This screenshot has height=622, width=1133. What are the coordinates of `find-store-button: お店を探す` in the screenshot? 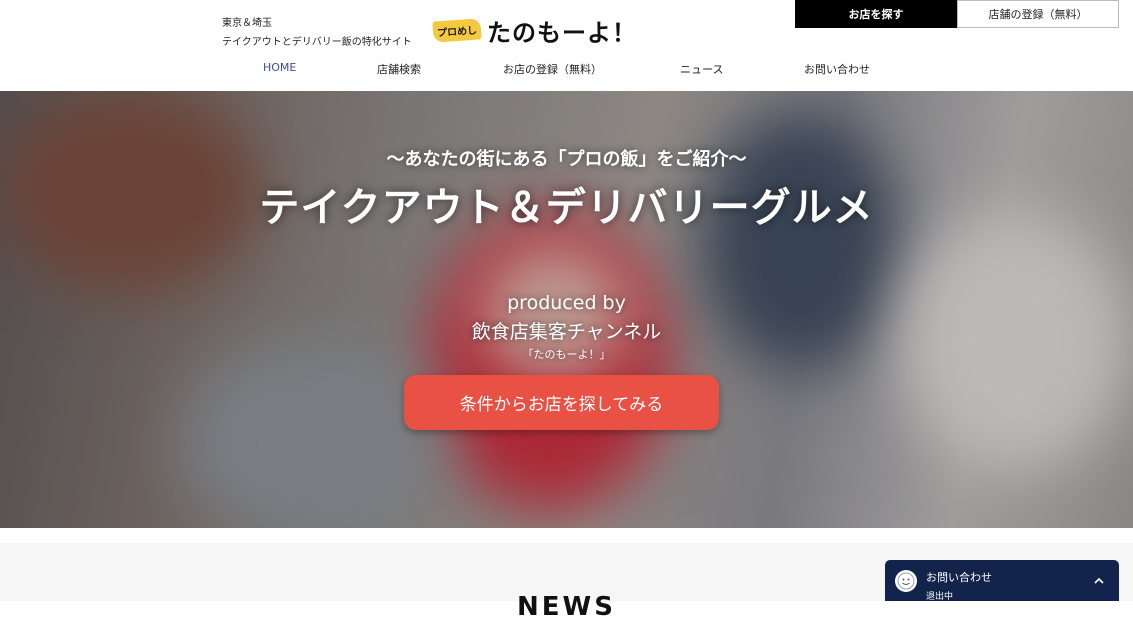 It's located at (876, 14).